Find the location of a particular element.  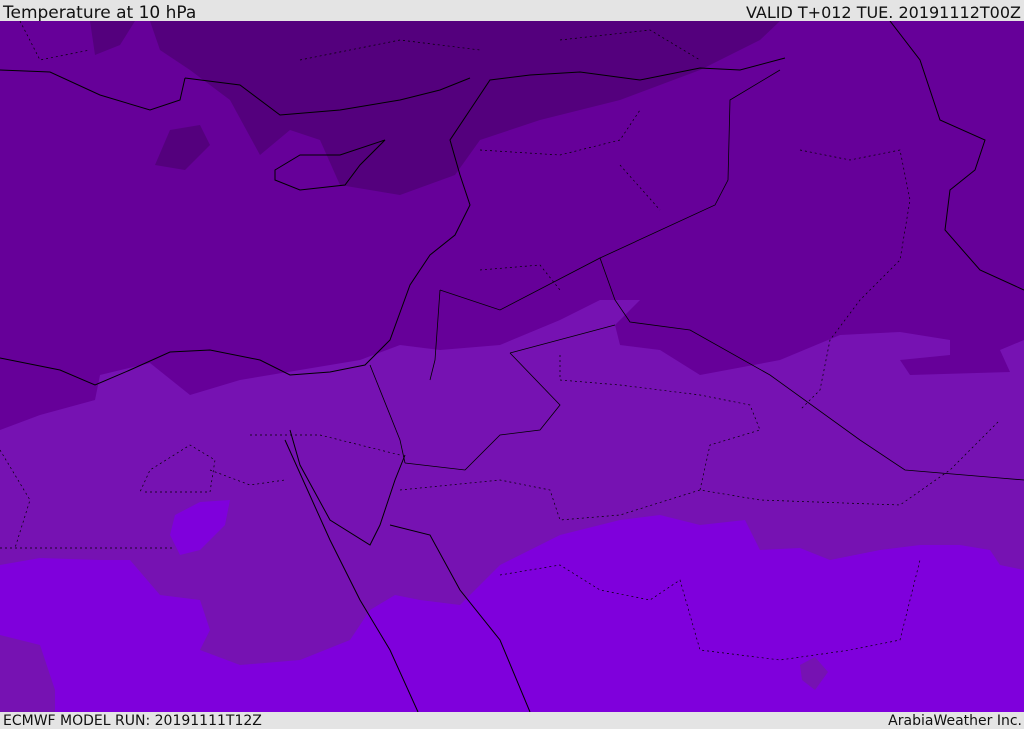

model-run: ECMWF MODEL RUN: 20191111T12Z is located at coordinates (132, 721).